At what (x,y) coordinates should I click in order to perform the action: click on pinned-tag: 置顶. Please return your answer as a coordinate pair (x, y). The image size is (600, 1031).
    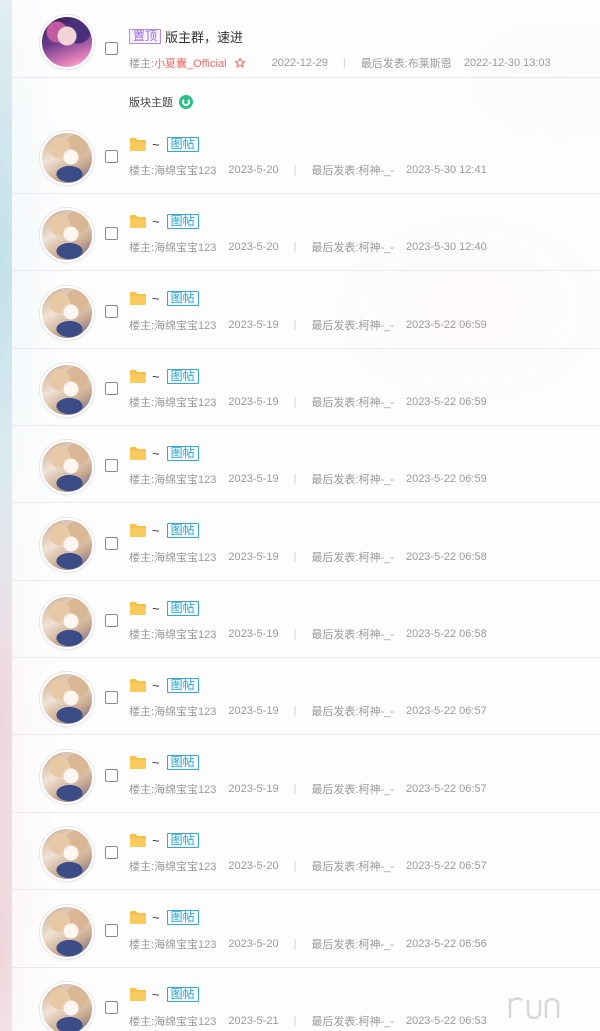
    Looking at the image, I should click on (145, 36).